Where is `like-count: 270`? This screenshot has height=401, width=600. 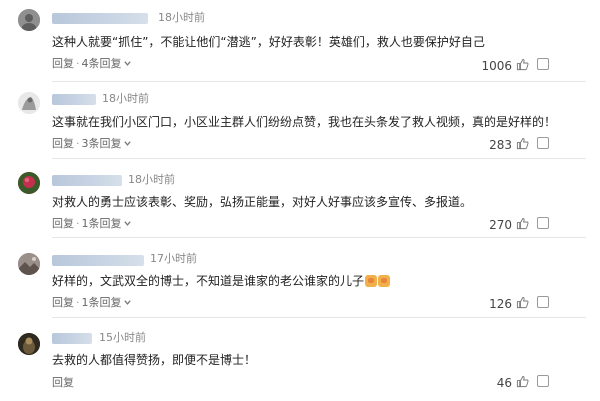
like-count: 270 is located at coordinates (500, 225).